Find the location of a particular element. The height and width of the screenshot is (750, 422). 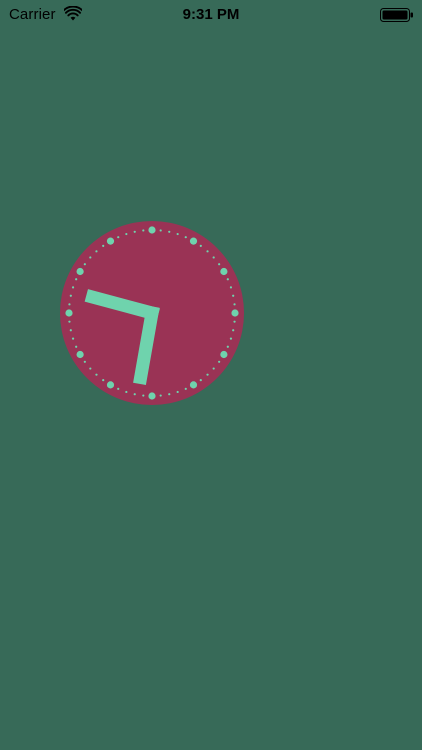

status-time: 9:31 PM is located at coordinates (211, 14).